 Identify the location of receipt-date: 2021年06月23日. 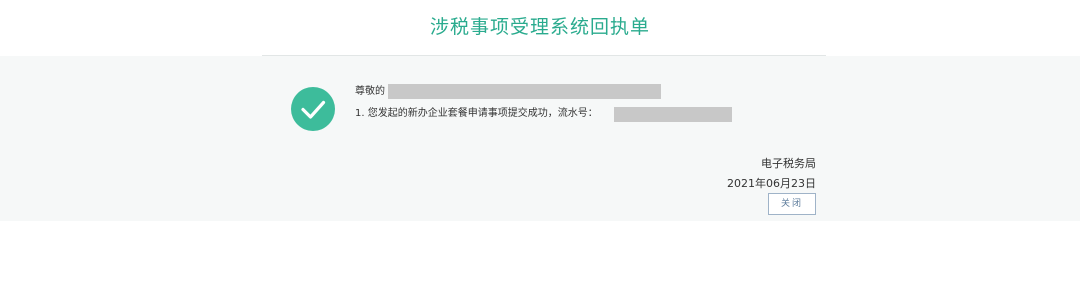
(771, 183).